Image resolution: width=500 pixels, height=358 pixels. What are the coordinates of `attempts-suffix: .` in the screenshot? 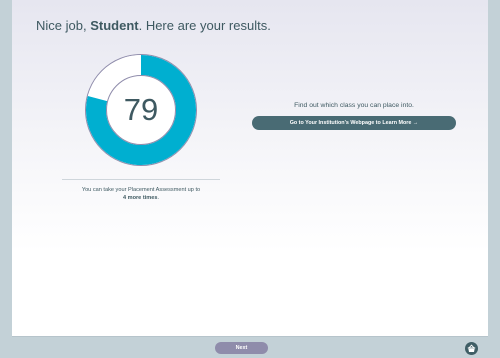 It's located at (158, 198).